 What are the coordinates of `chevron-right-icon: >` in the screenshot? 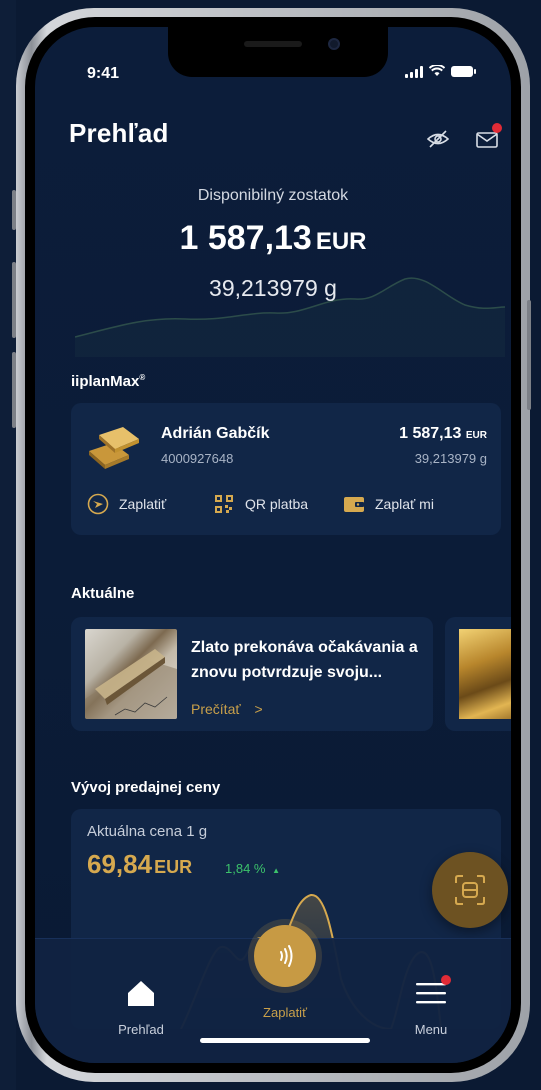 It's located at (258, 709).